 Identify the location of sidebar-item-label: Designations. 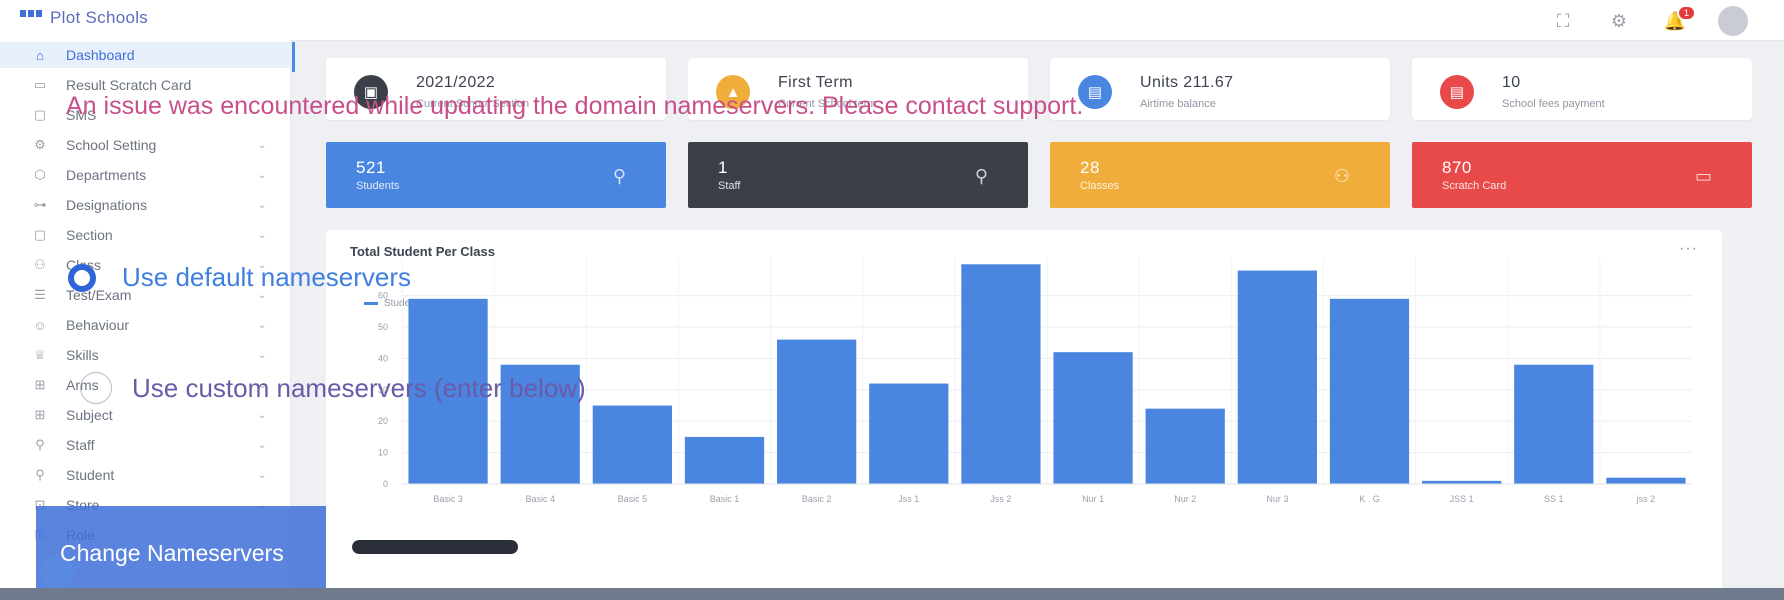
(106, 205).